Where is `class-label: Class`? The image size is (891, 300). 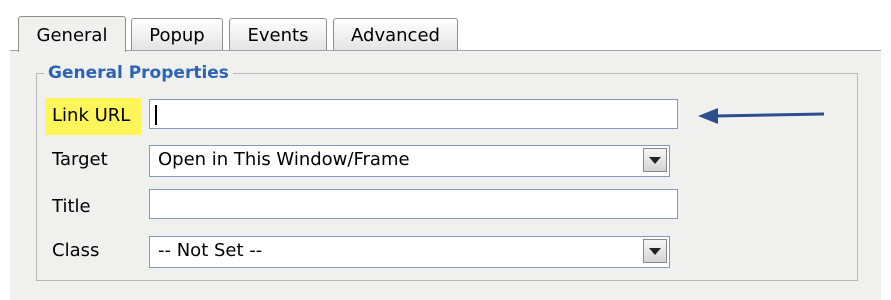
class-label: Class is located at coordinates (76, 250).